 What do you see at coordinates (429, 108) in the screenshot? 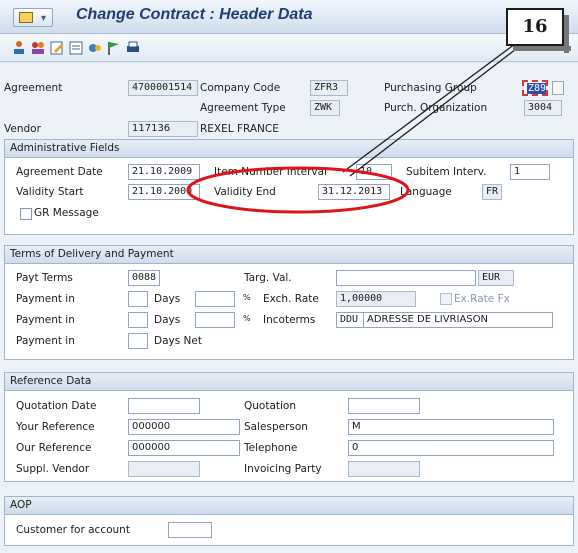
I see `callout-pointer-line` at bounding box center [429, 108].